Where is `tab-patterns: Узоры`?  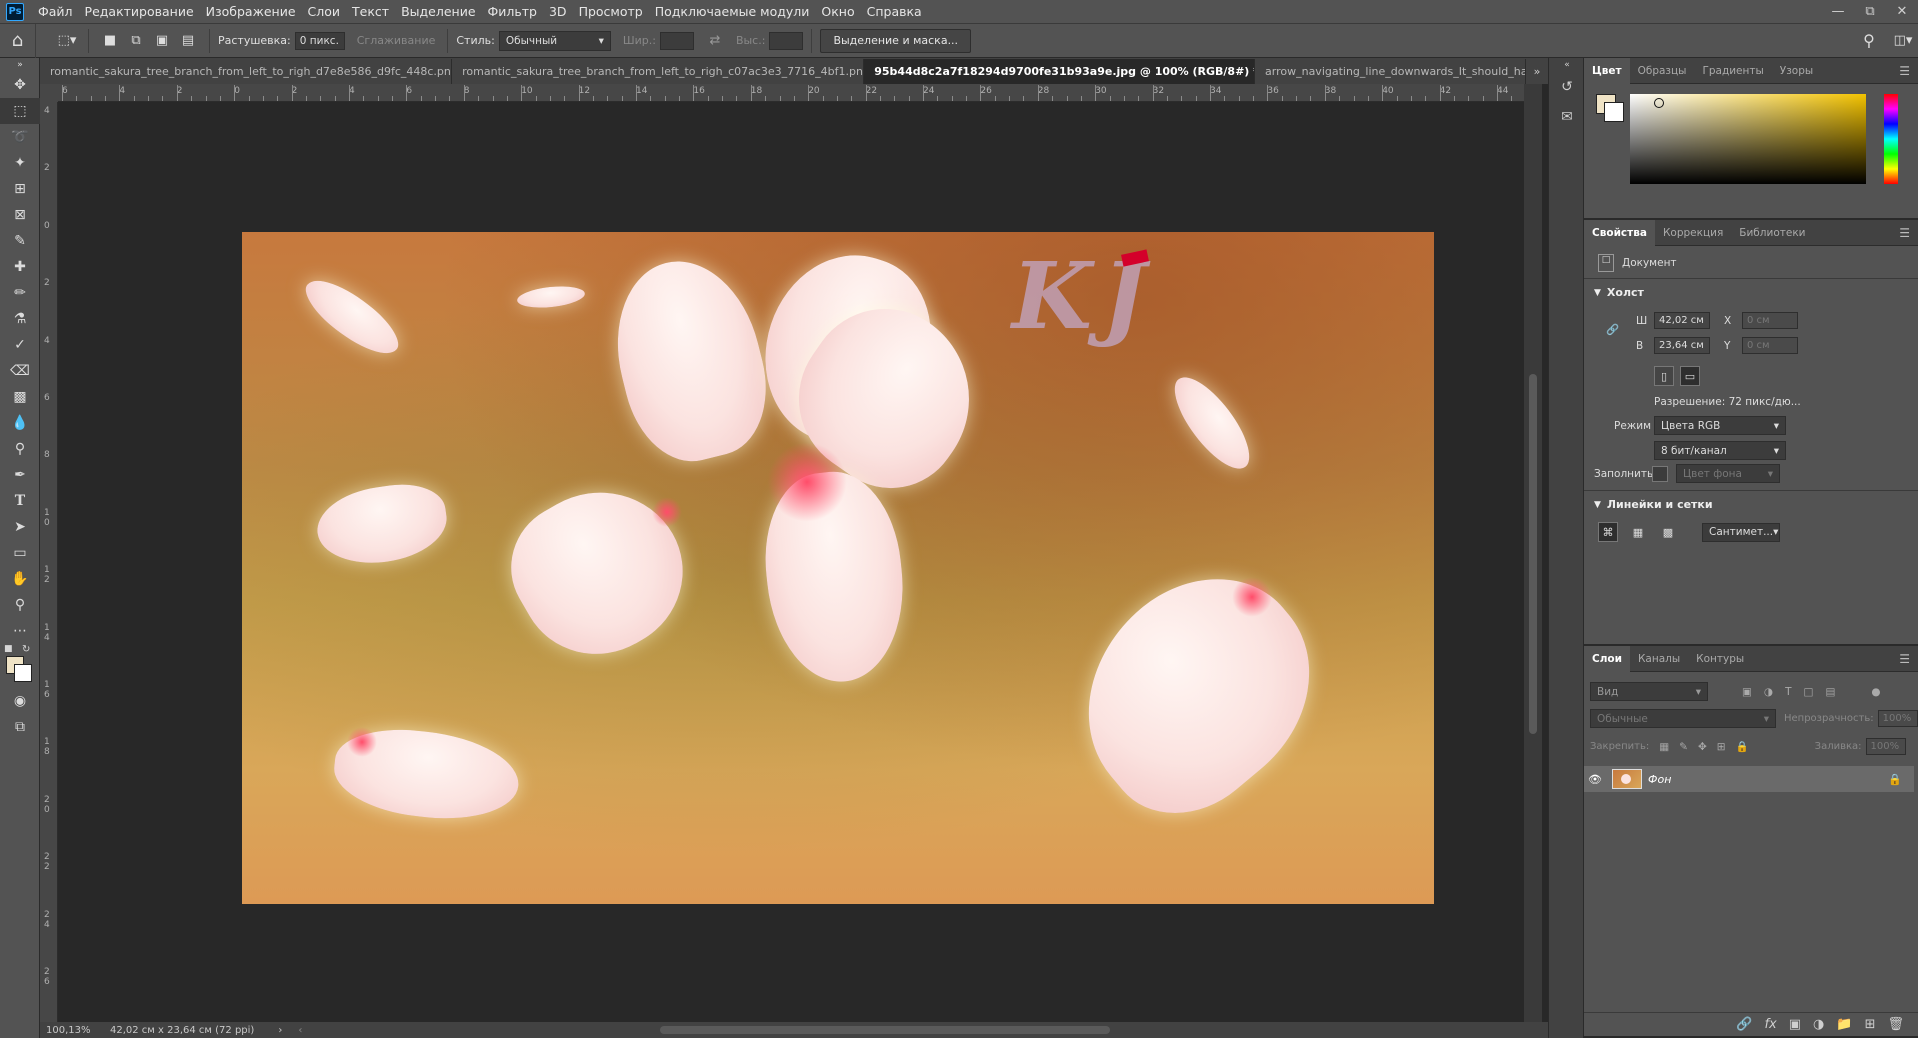
tab-patterns: Узоры is located at coordinates (1796, 71).